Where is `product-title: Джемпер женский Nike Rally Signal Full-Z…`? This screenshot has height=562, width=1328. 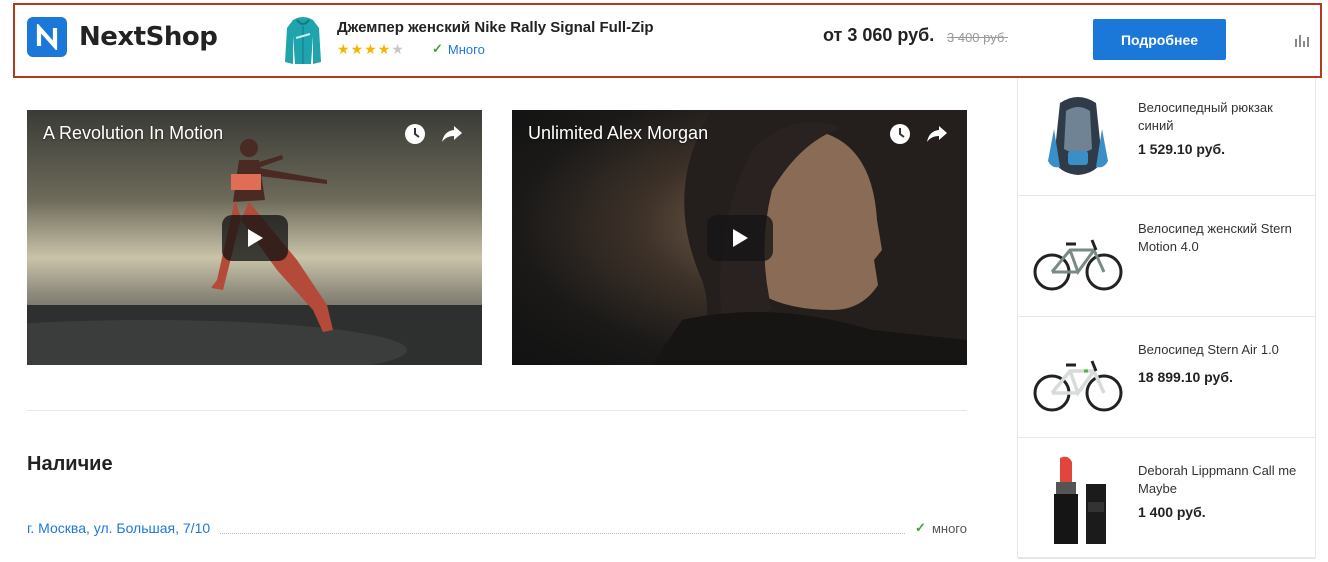 product-title: Джемпер женский Nike Rally Signal Full-Z… is located at coordinates (495, 27).